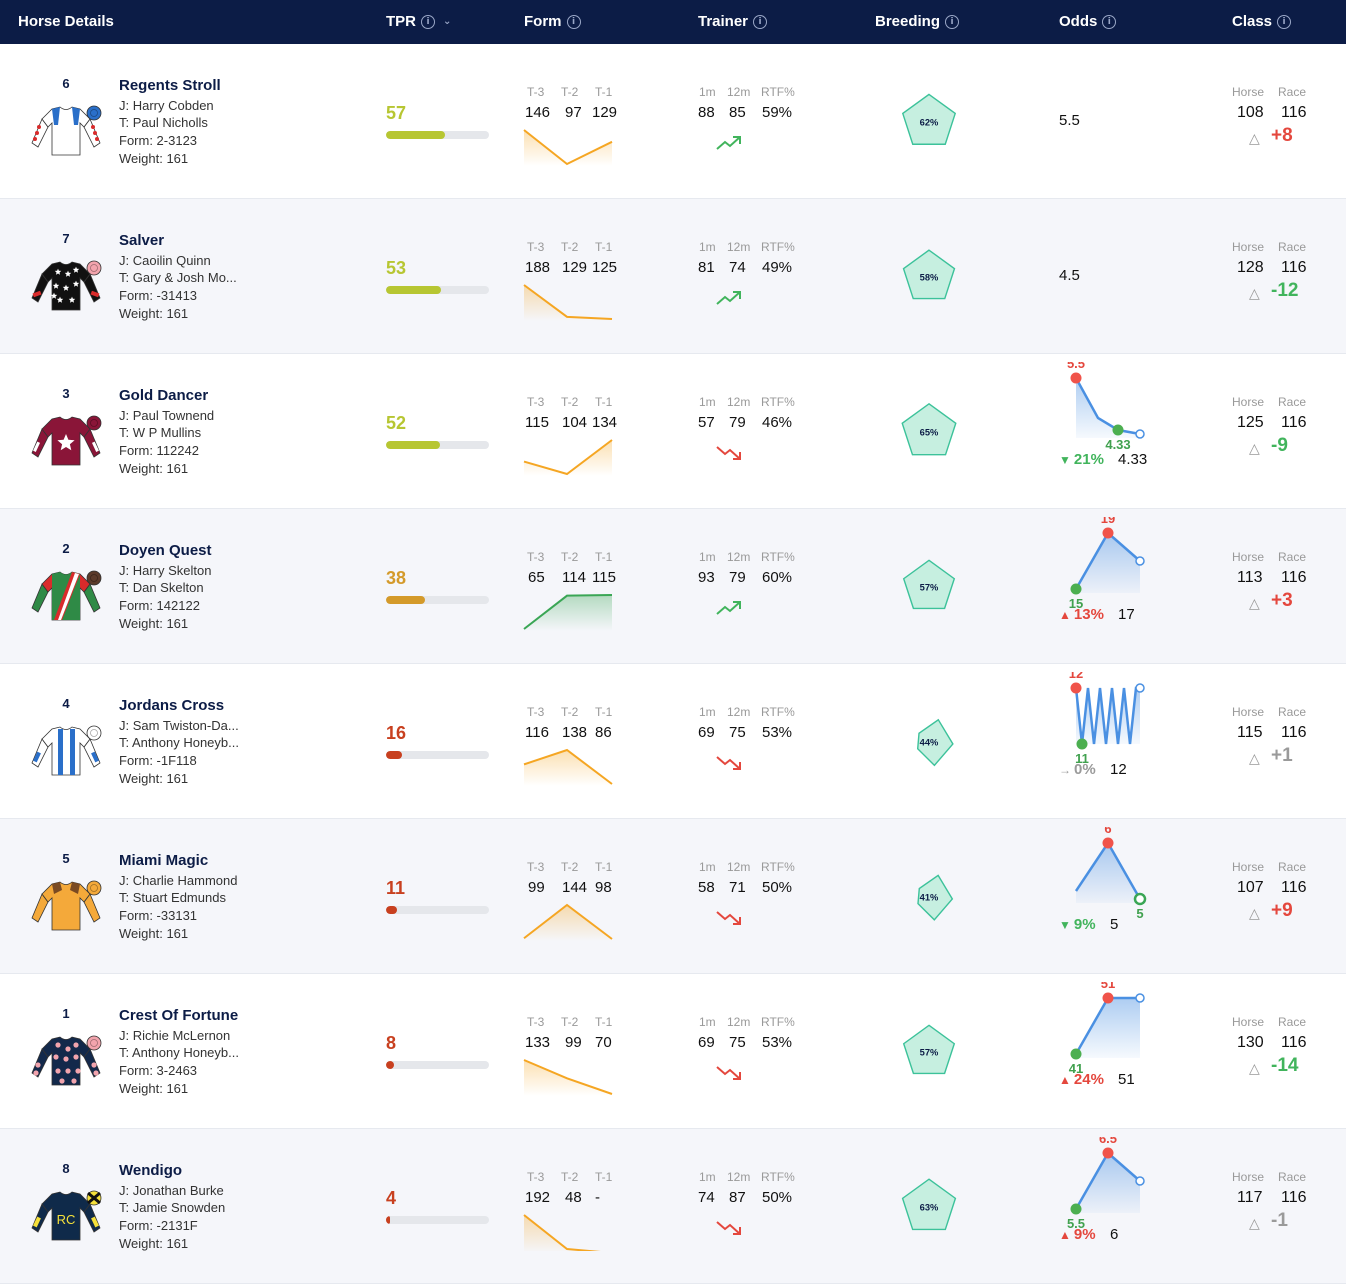 The image size is (1346, 1284). What do you see at coordinates (917, 21) in the screenshot?
I see `col-breeding: Breeding i` at bounding box center [917, 21].